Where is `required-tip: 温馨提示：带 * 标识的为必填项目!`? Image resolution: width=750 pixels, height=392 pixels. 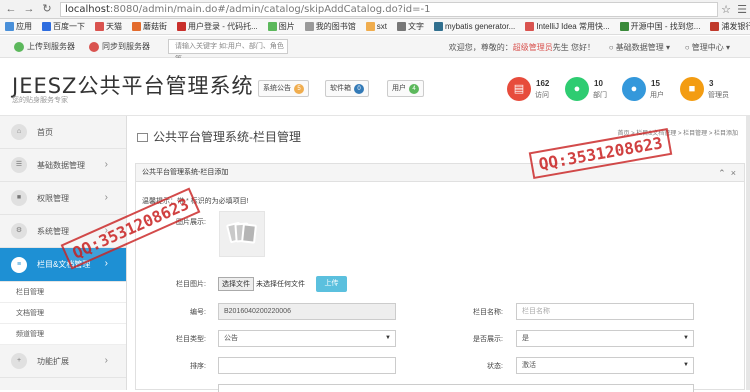
required-tip: 温馨提示：带 * 标识的为必填项目! is located at coordinates (195, 201).